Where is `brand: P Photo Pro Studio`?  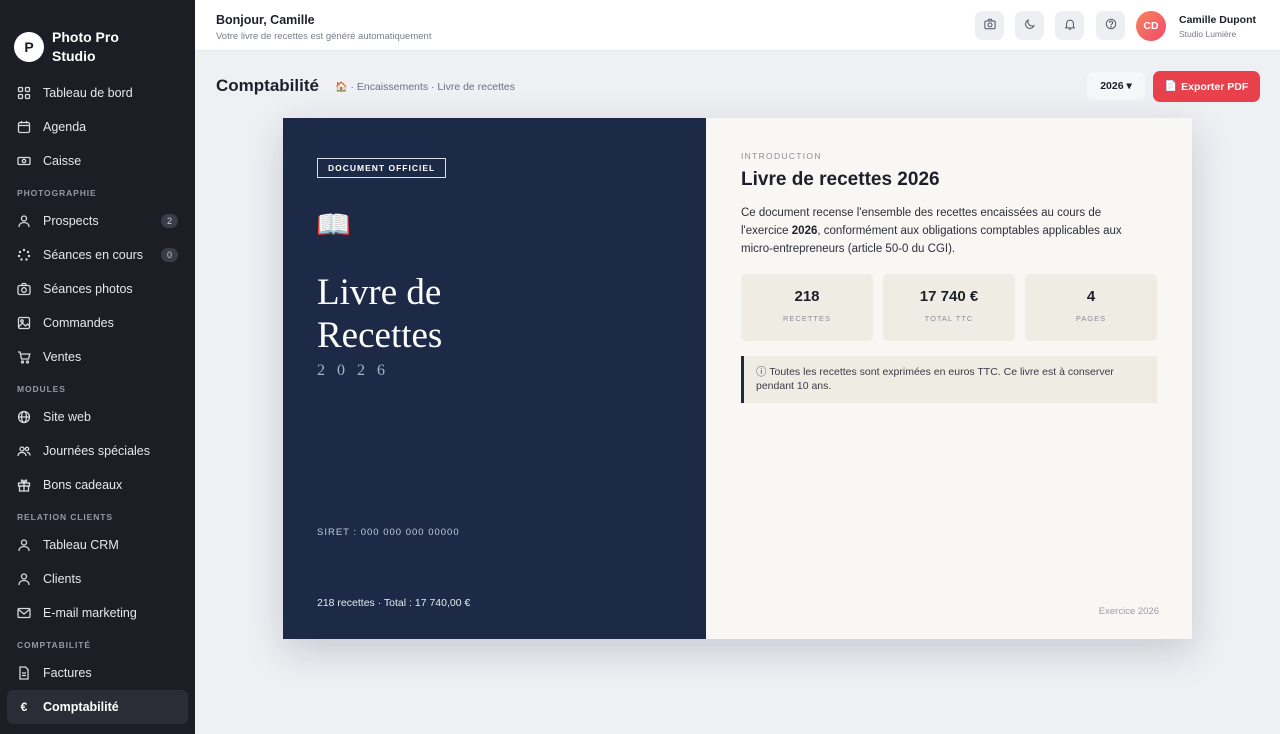 brand: P Photo Pro Studio is located at coordinates (97, 38).